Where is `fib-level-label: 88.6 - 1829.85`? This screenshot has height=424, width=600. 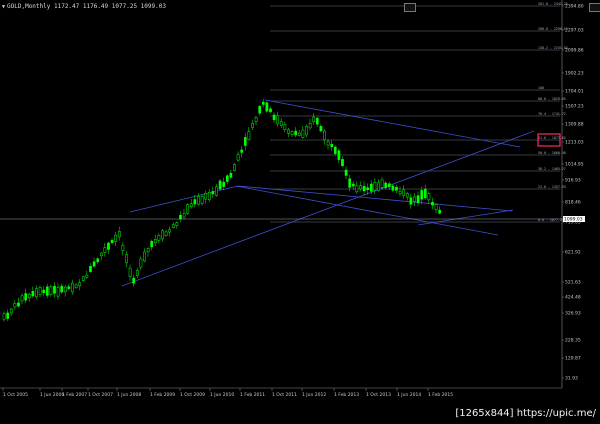
fib-level-label: 88.6 - 1829.85 is located at coordinates (552, 99).